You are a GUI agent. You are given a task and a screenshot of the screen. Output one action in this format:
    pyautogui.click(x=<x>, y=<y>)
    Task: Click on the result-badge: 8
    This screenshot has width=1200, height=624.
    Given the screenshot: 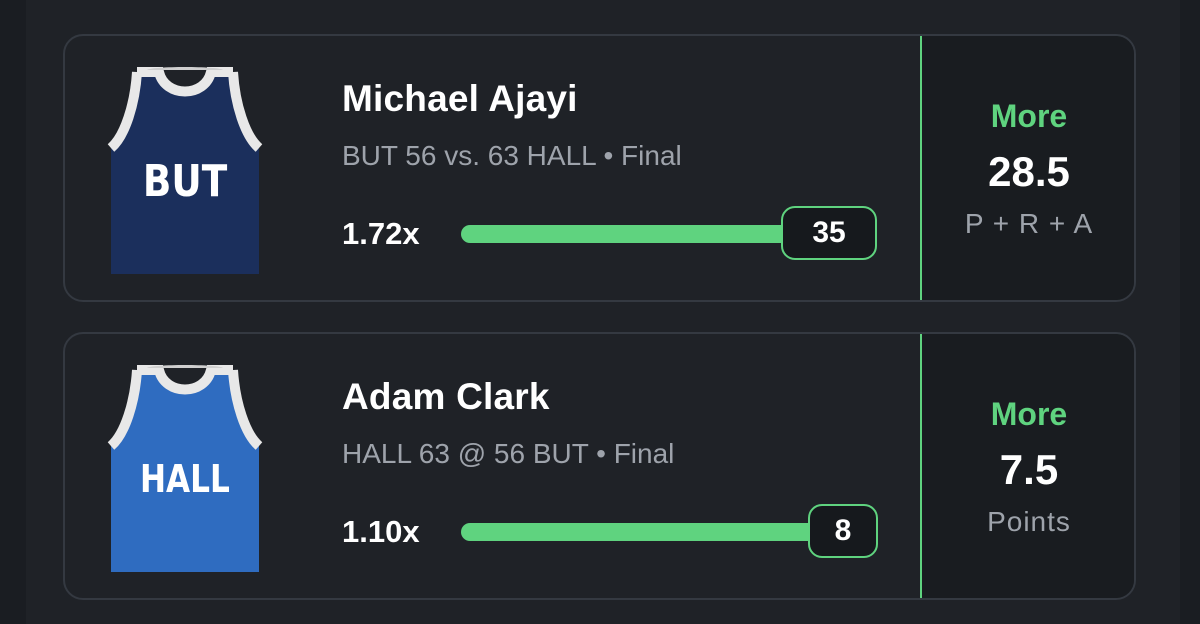 What is the action you would take?
    pyautogui.click(x=843, y=531)
    